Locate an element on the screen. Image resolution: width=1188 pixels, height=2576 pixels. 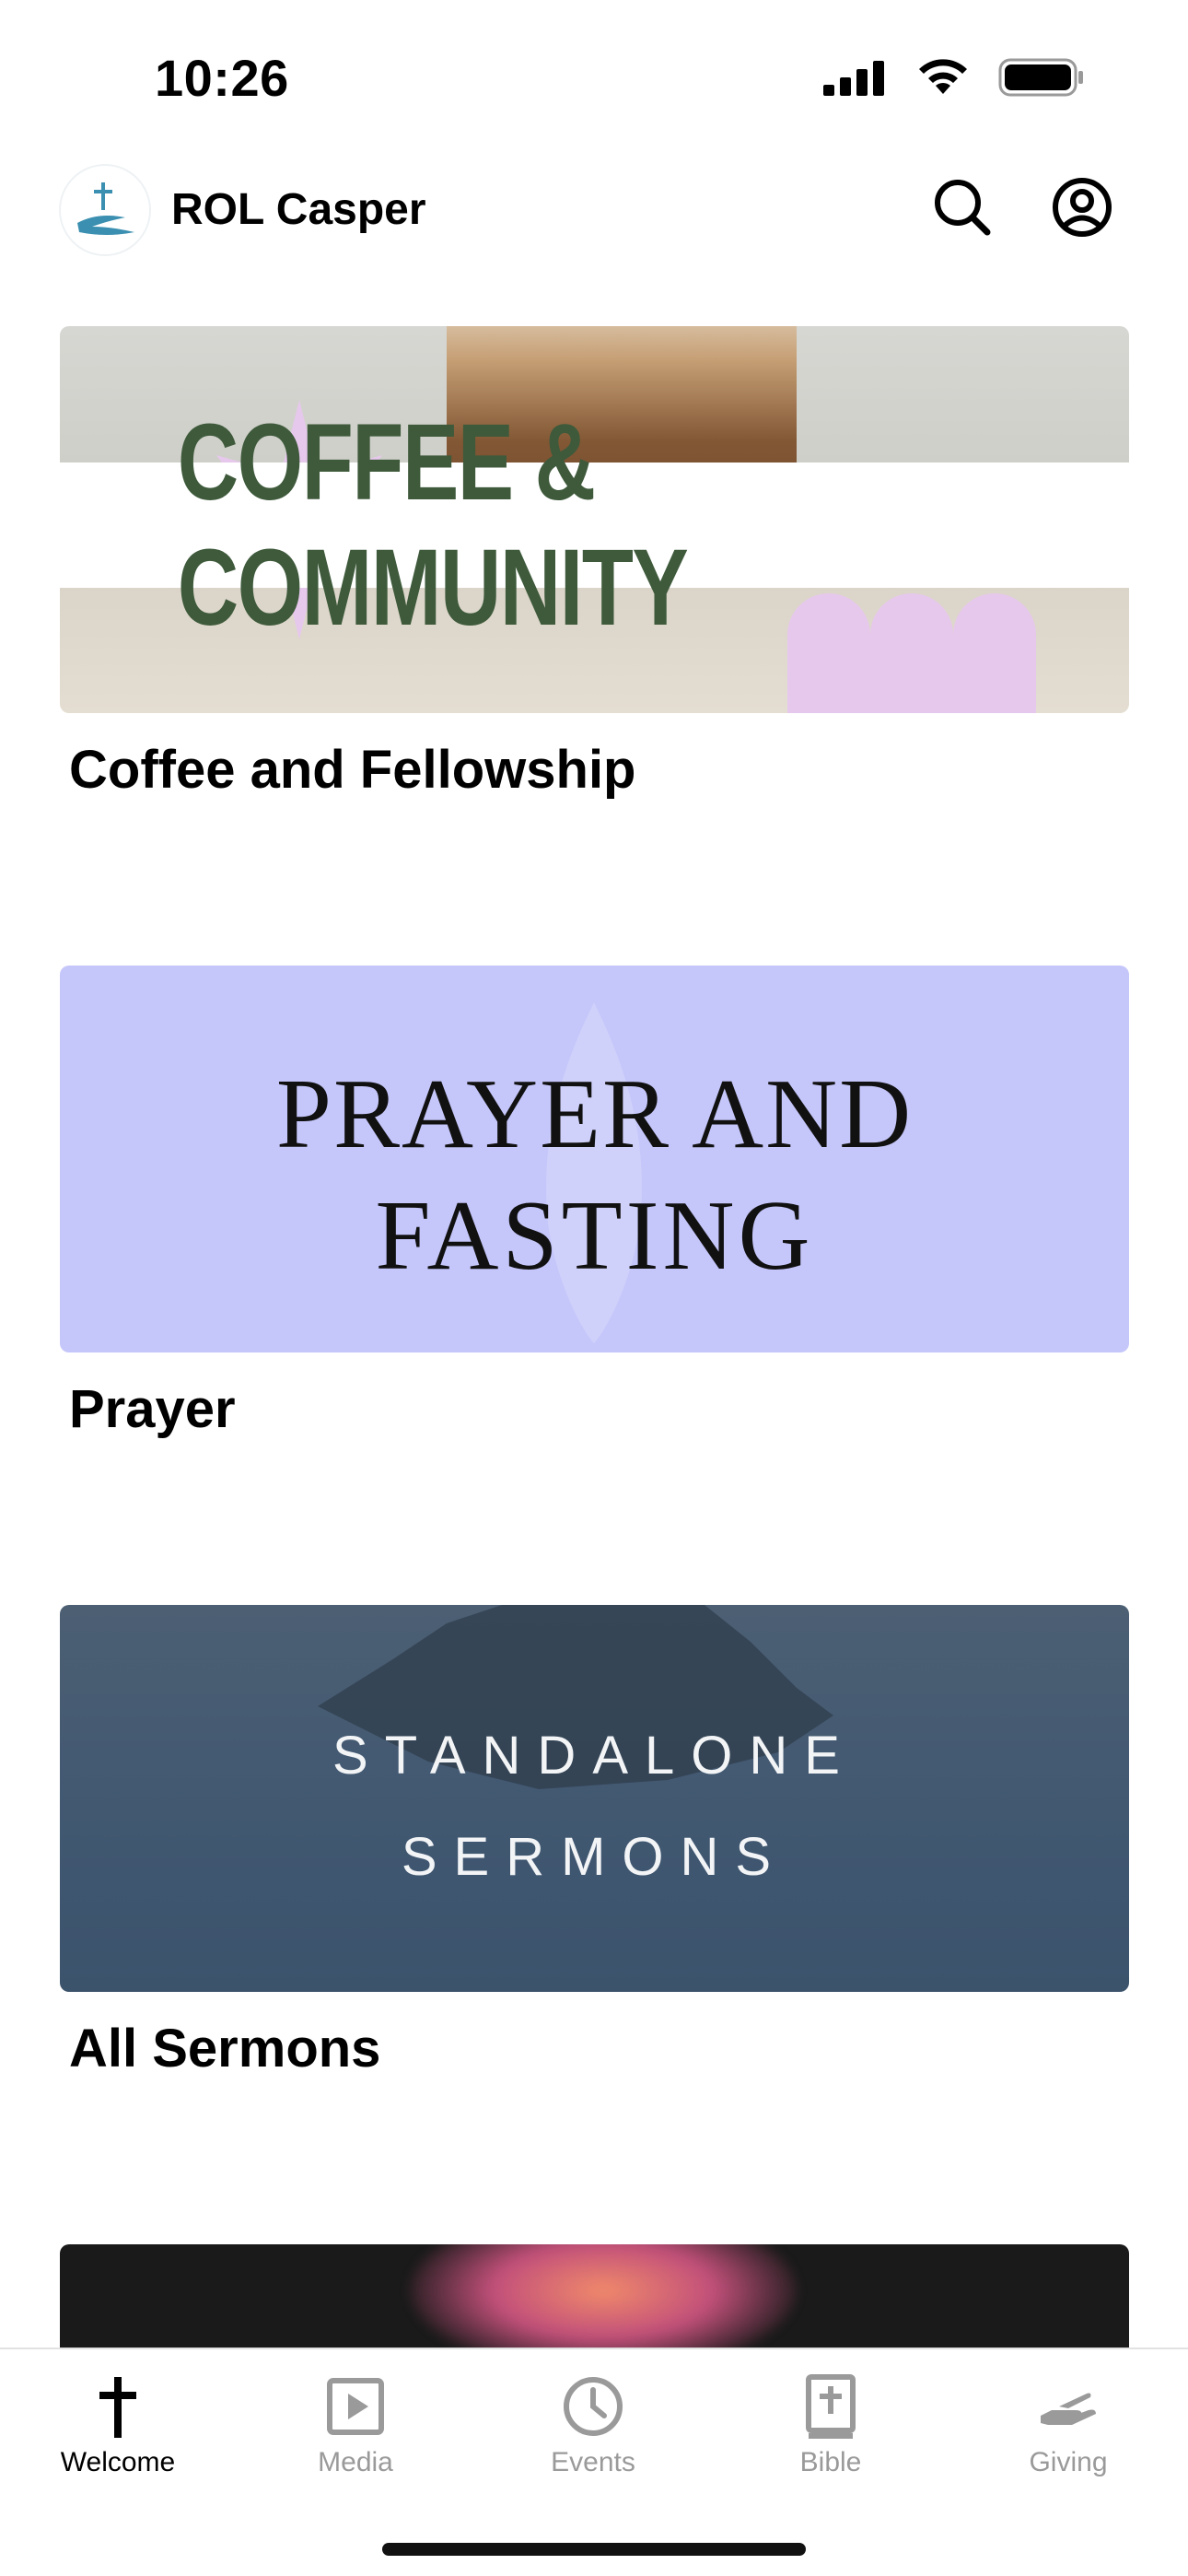
coffee-banner-image: COFFEE & COMMUNITY is located at coordinates (594, 519).